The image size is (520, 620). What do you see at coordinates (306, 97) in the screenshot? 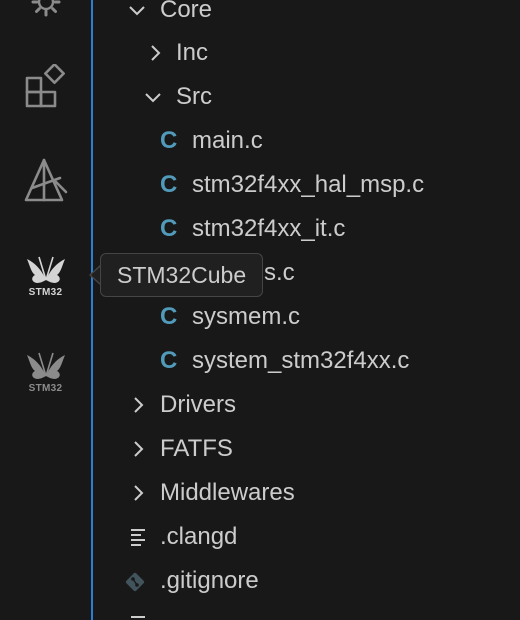
I see `tree-folder-src: Src` at bounding box center [306, 97].